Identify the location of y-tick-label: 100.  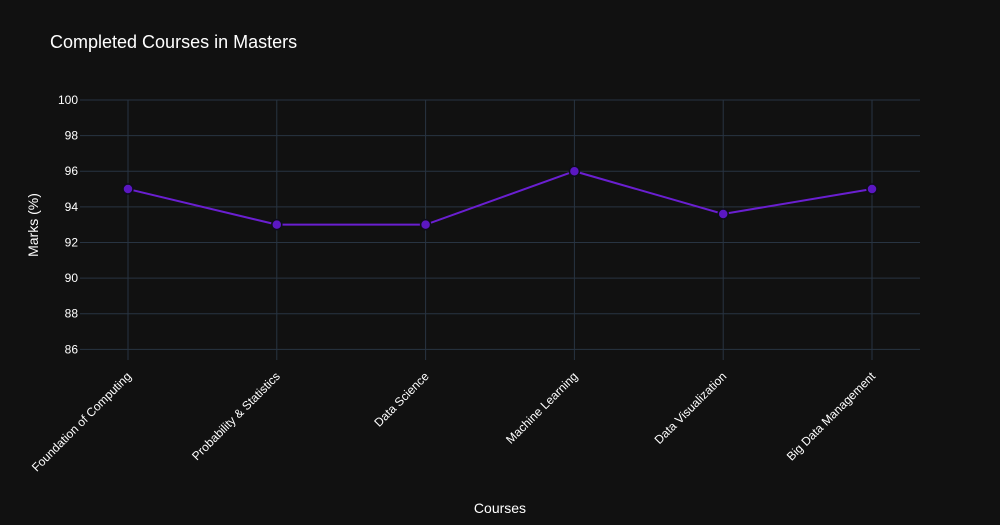
(68, 100).